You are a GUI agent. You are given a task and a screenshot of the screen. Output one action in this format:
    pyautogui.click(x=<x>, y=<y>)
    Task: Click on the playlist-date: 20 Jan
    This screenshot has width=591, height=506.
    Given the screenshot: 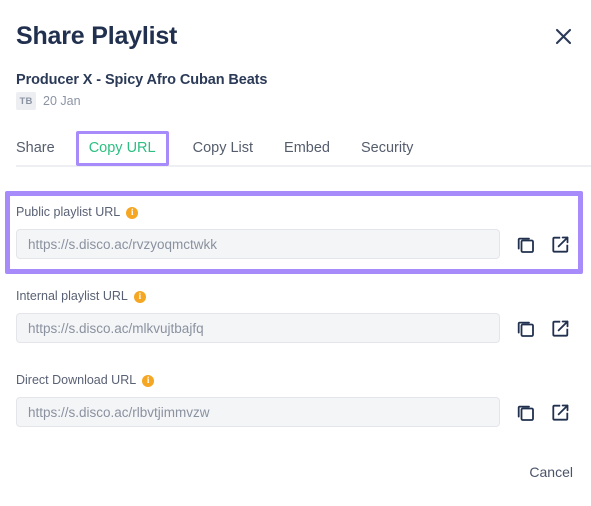 What is the action you would take?
    pyautogui.click(x=62, y=101)
    